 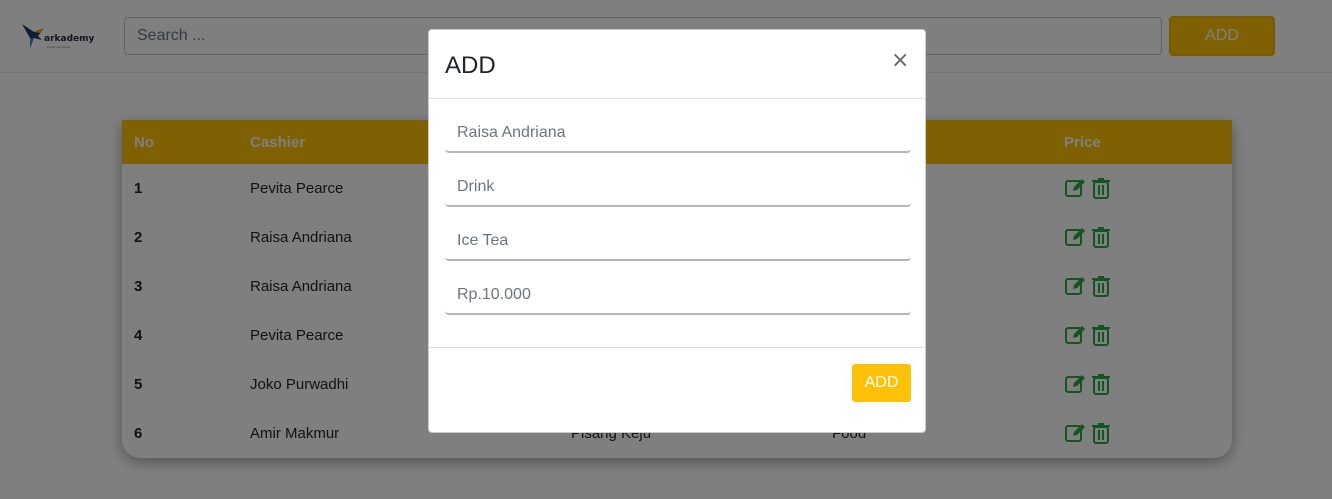 I want to click on category-field, so click(x=678, y=188).